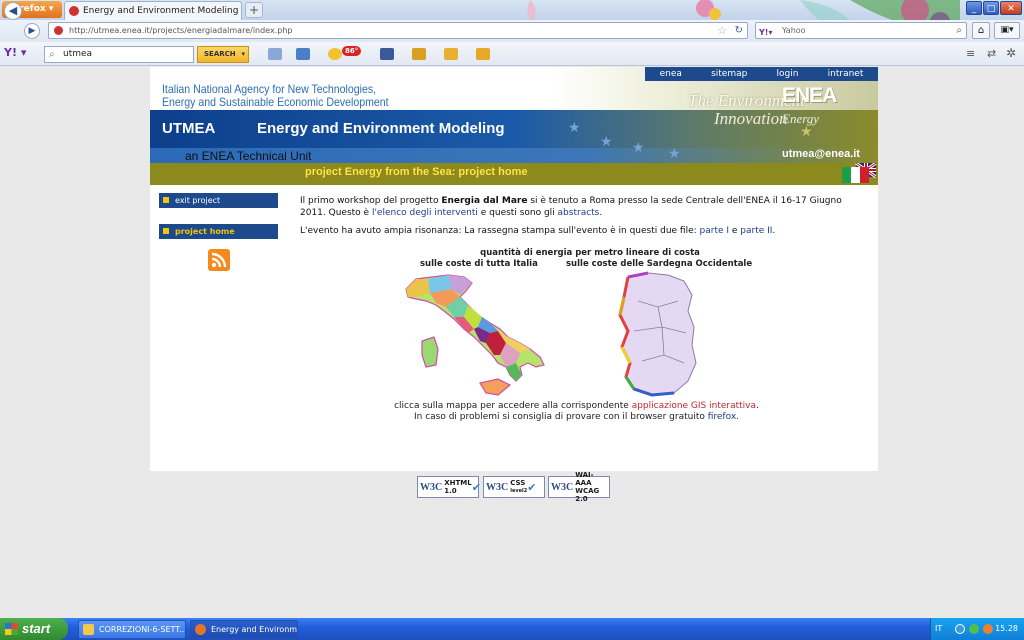  I want to click on yahoo-query-text: utmea, so click(78, 54).